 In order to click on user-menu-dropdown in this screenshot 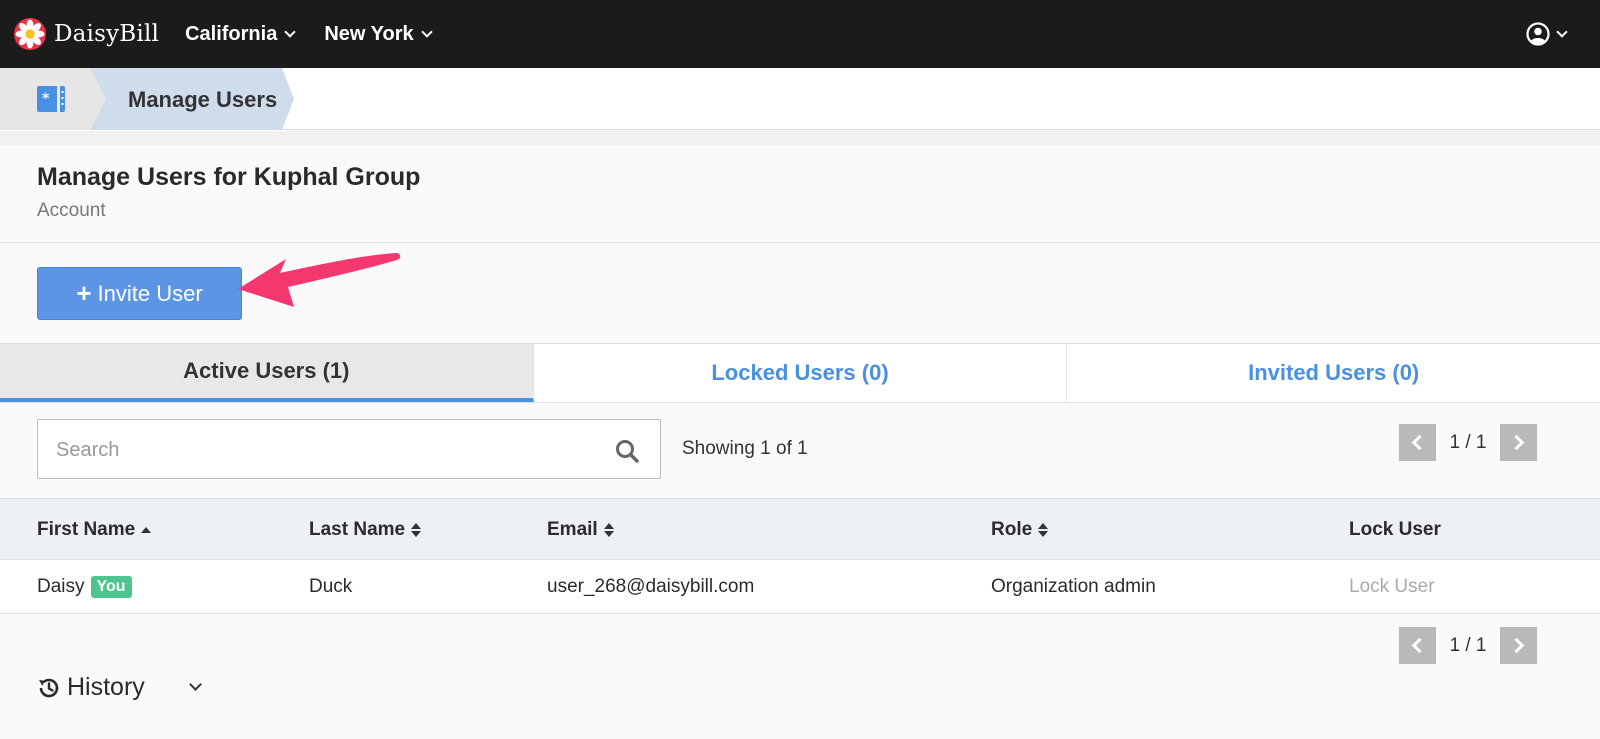, I will do `click(1547, 34)`.